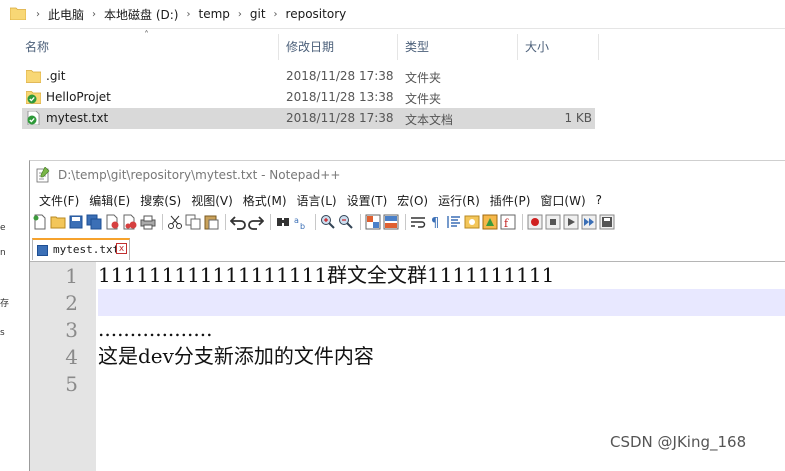 Image resolution: width=785 pixels, height=471 pixels. I want to click on play-macro-icon, so click(571, 222).